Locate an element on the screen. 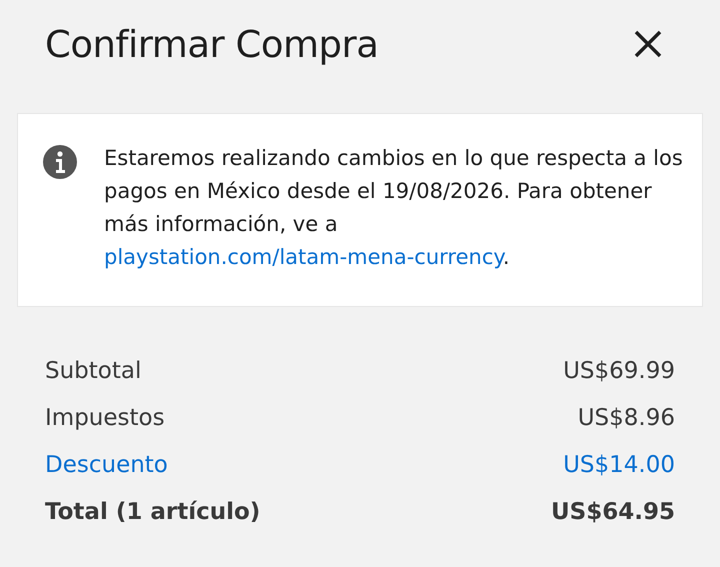 The image size is (720, 567). summary-amount: US$14.00 is located at coordinates (619, 465).